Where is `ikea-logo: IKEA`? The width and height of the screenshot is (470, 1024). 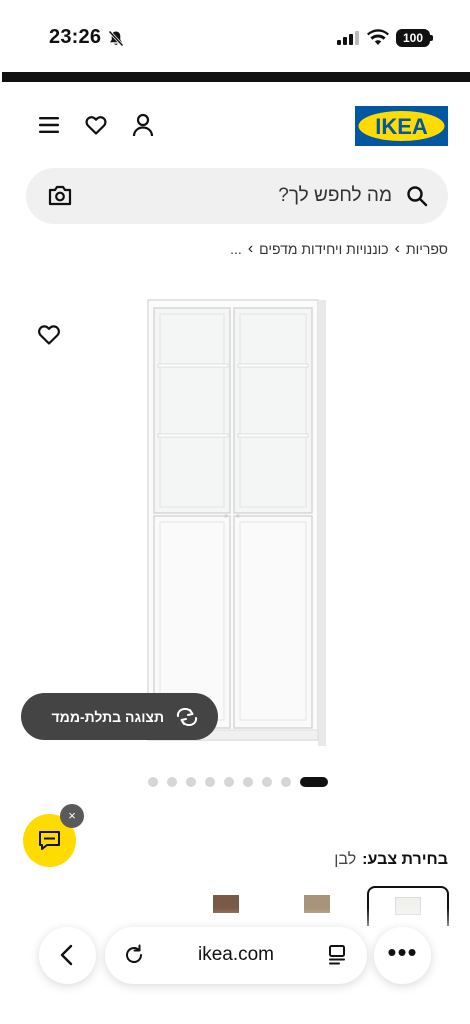
ikea-logo: IKEA is located at coordinates (401, 126).